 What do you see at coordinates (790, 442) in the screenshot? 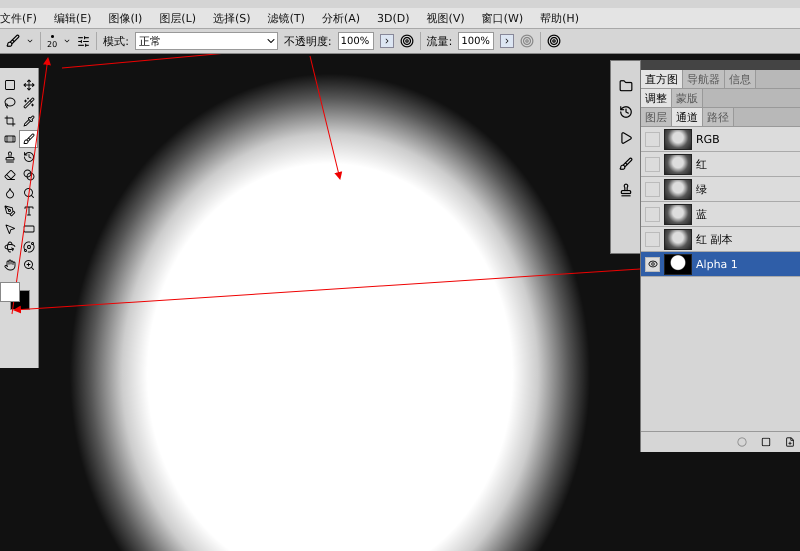
I see `new-channel-icon` at bounding box center [790, 442].